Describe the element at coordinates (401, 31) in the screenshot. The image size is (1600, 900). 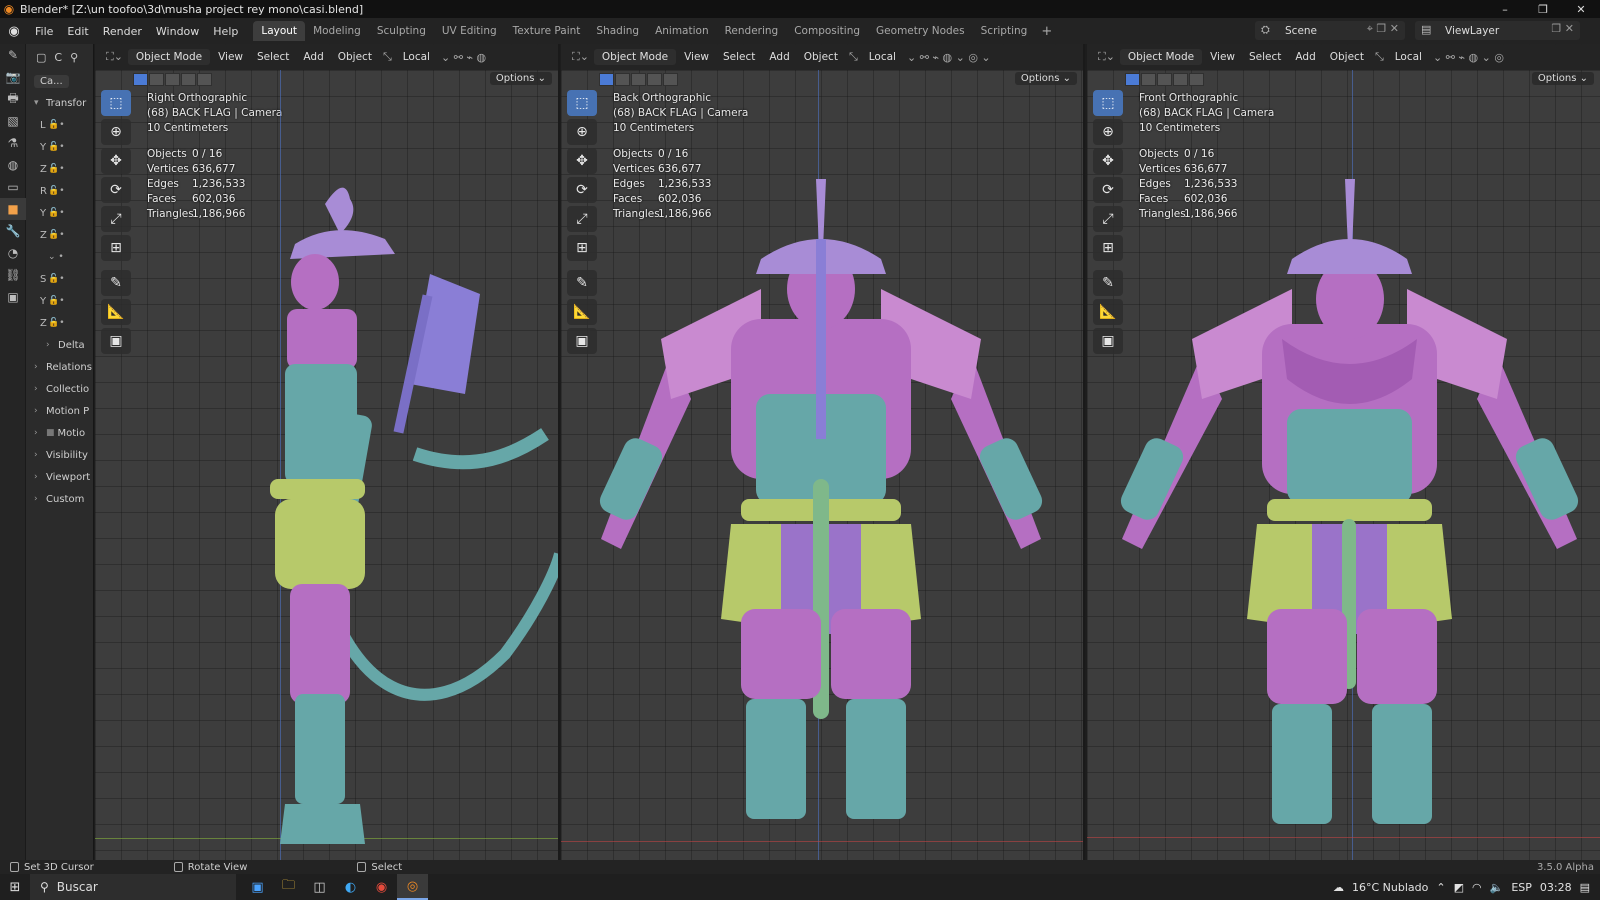
I see `tab-sculpting: Sculpting` at that location.